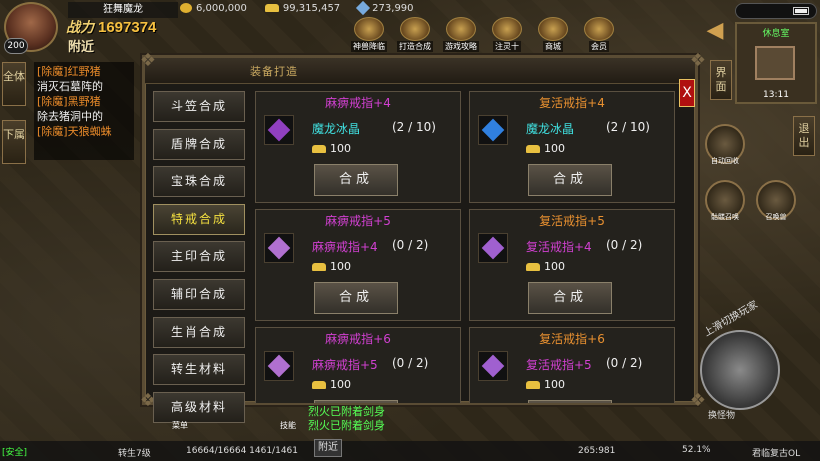 This screenshot has width=820, height=461. What do you see at coordinates (84, 111) in the screenshot?
I see `quest-panel: [除魔]红野猪 消灭石墓阵的 [除魔]黑野猪 除去猪洞中的 [除魔]天狼蜘蛛` at bounding box center [84, 111].